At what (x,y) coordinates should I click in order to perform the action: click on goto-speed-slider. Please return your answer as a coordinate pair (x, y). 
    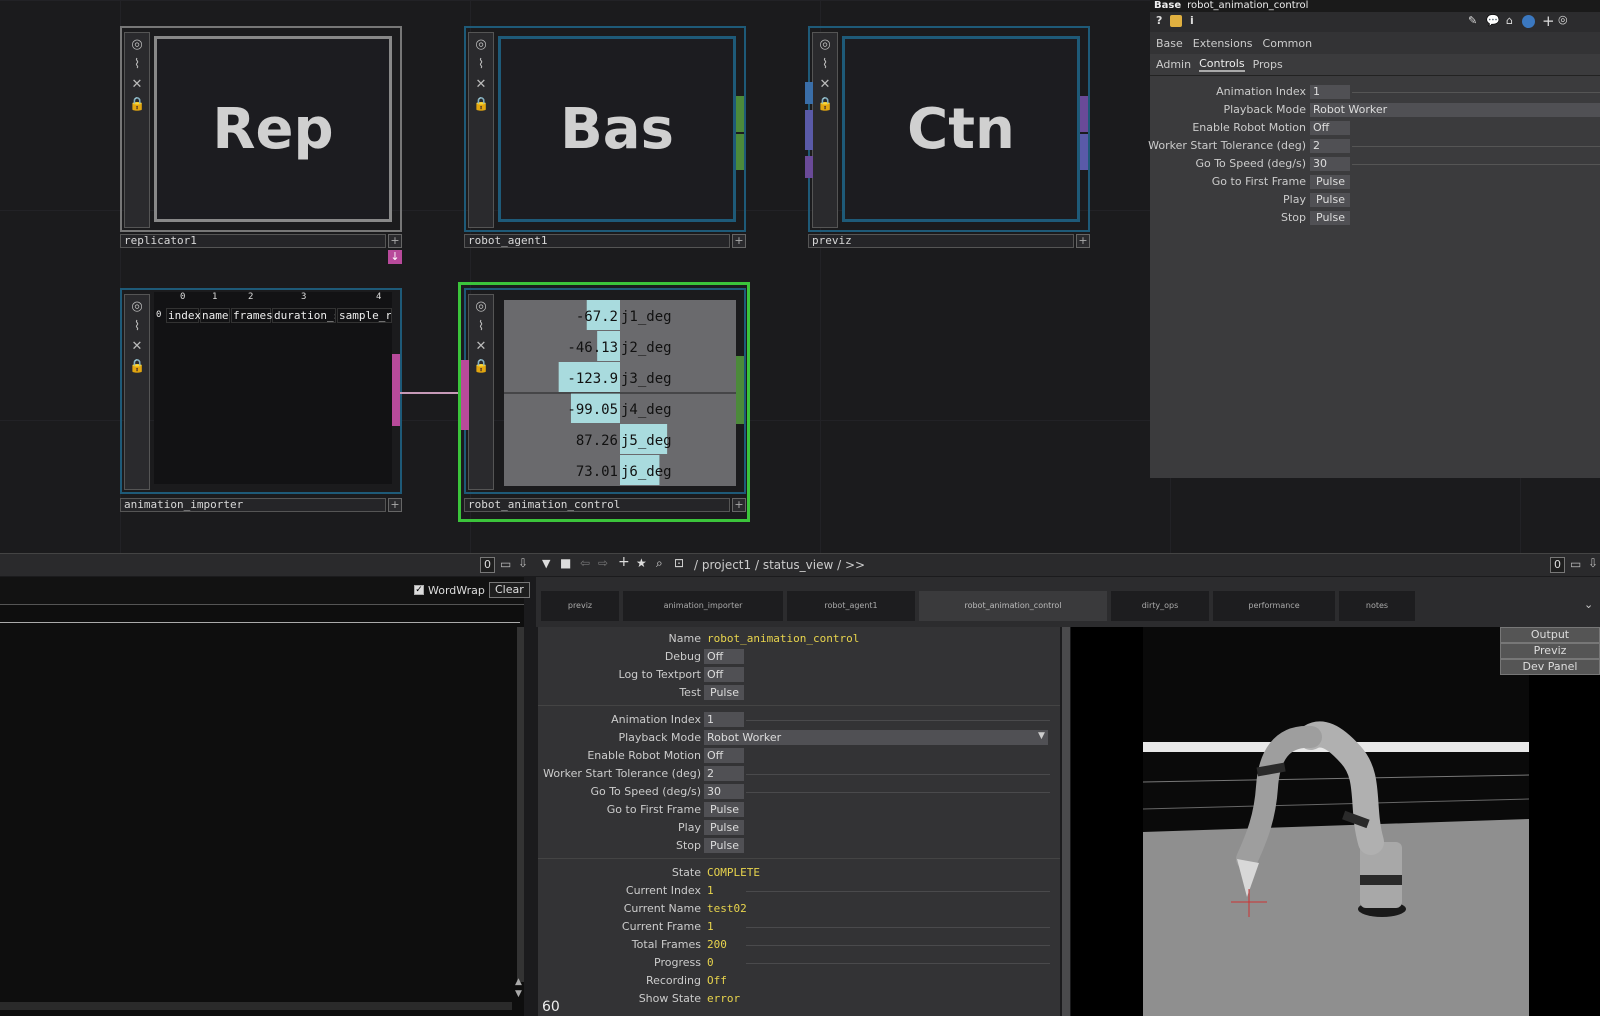
    Looking at the image, I should click on (898, 792).